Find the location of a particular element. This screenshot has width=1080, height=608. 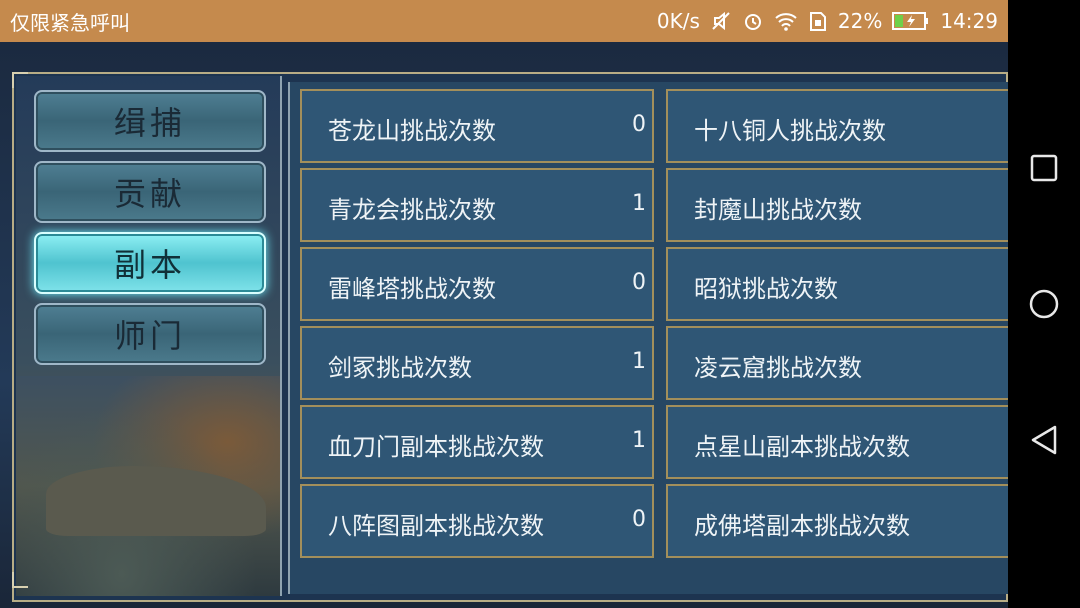

recents-icon is located at coordinates (1044, 168).